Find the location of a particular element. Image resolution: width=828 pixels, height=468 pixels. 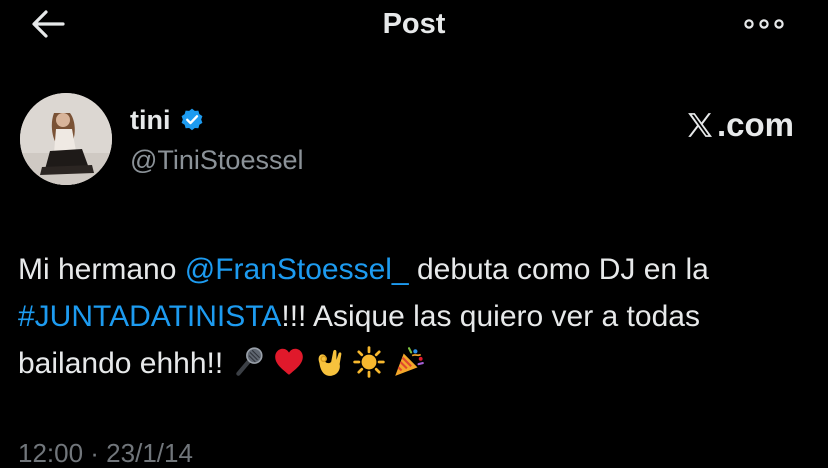

ok-hand-icon is located at coordinates (329, 362).